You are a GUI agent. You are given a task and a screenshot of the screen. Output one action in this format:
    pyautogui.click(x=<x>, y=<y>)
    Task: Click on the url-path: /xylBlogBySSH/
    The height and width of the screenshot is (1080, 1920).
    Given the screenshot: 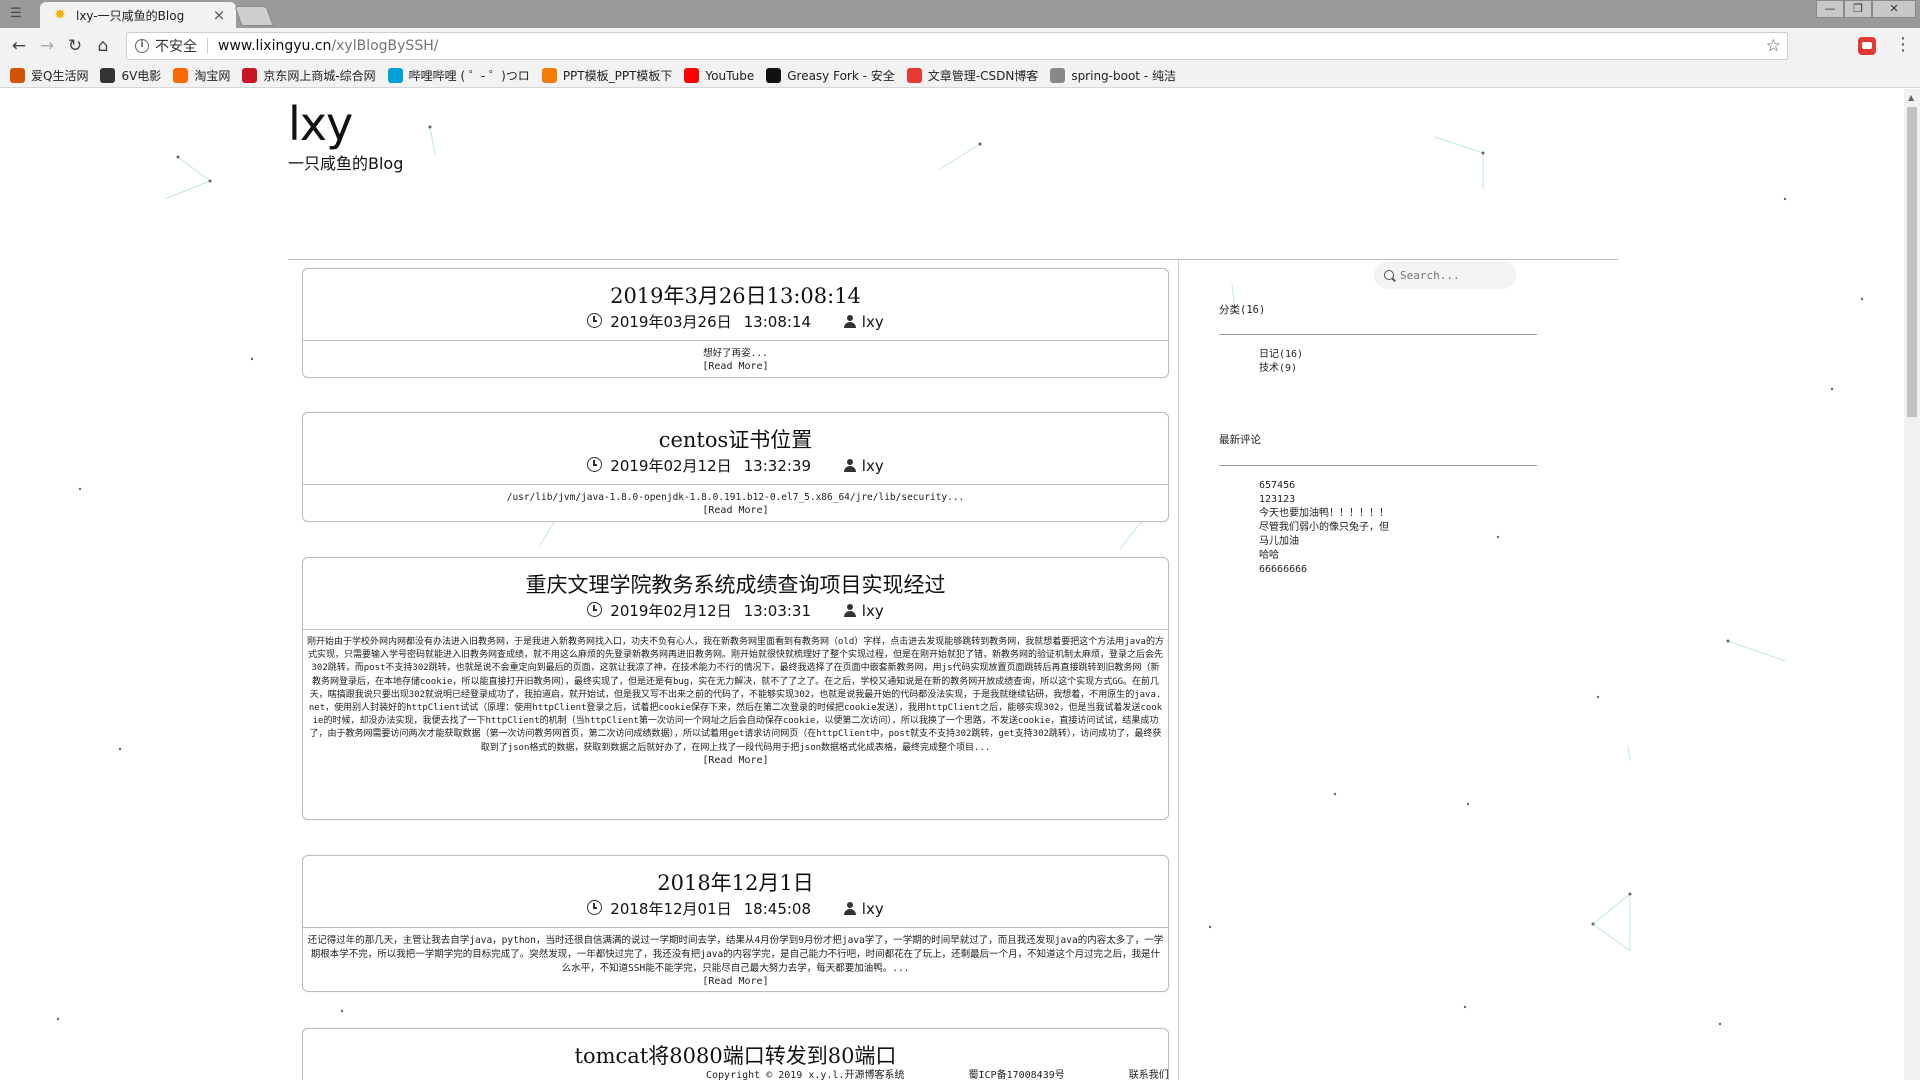 What is the action you would take?
    pyautogui.click(x=384, y=46)
    